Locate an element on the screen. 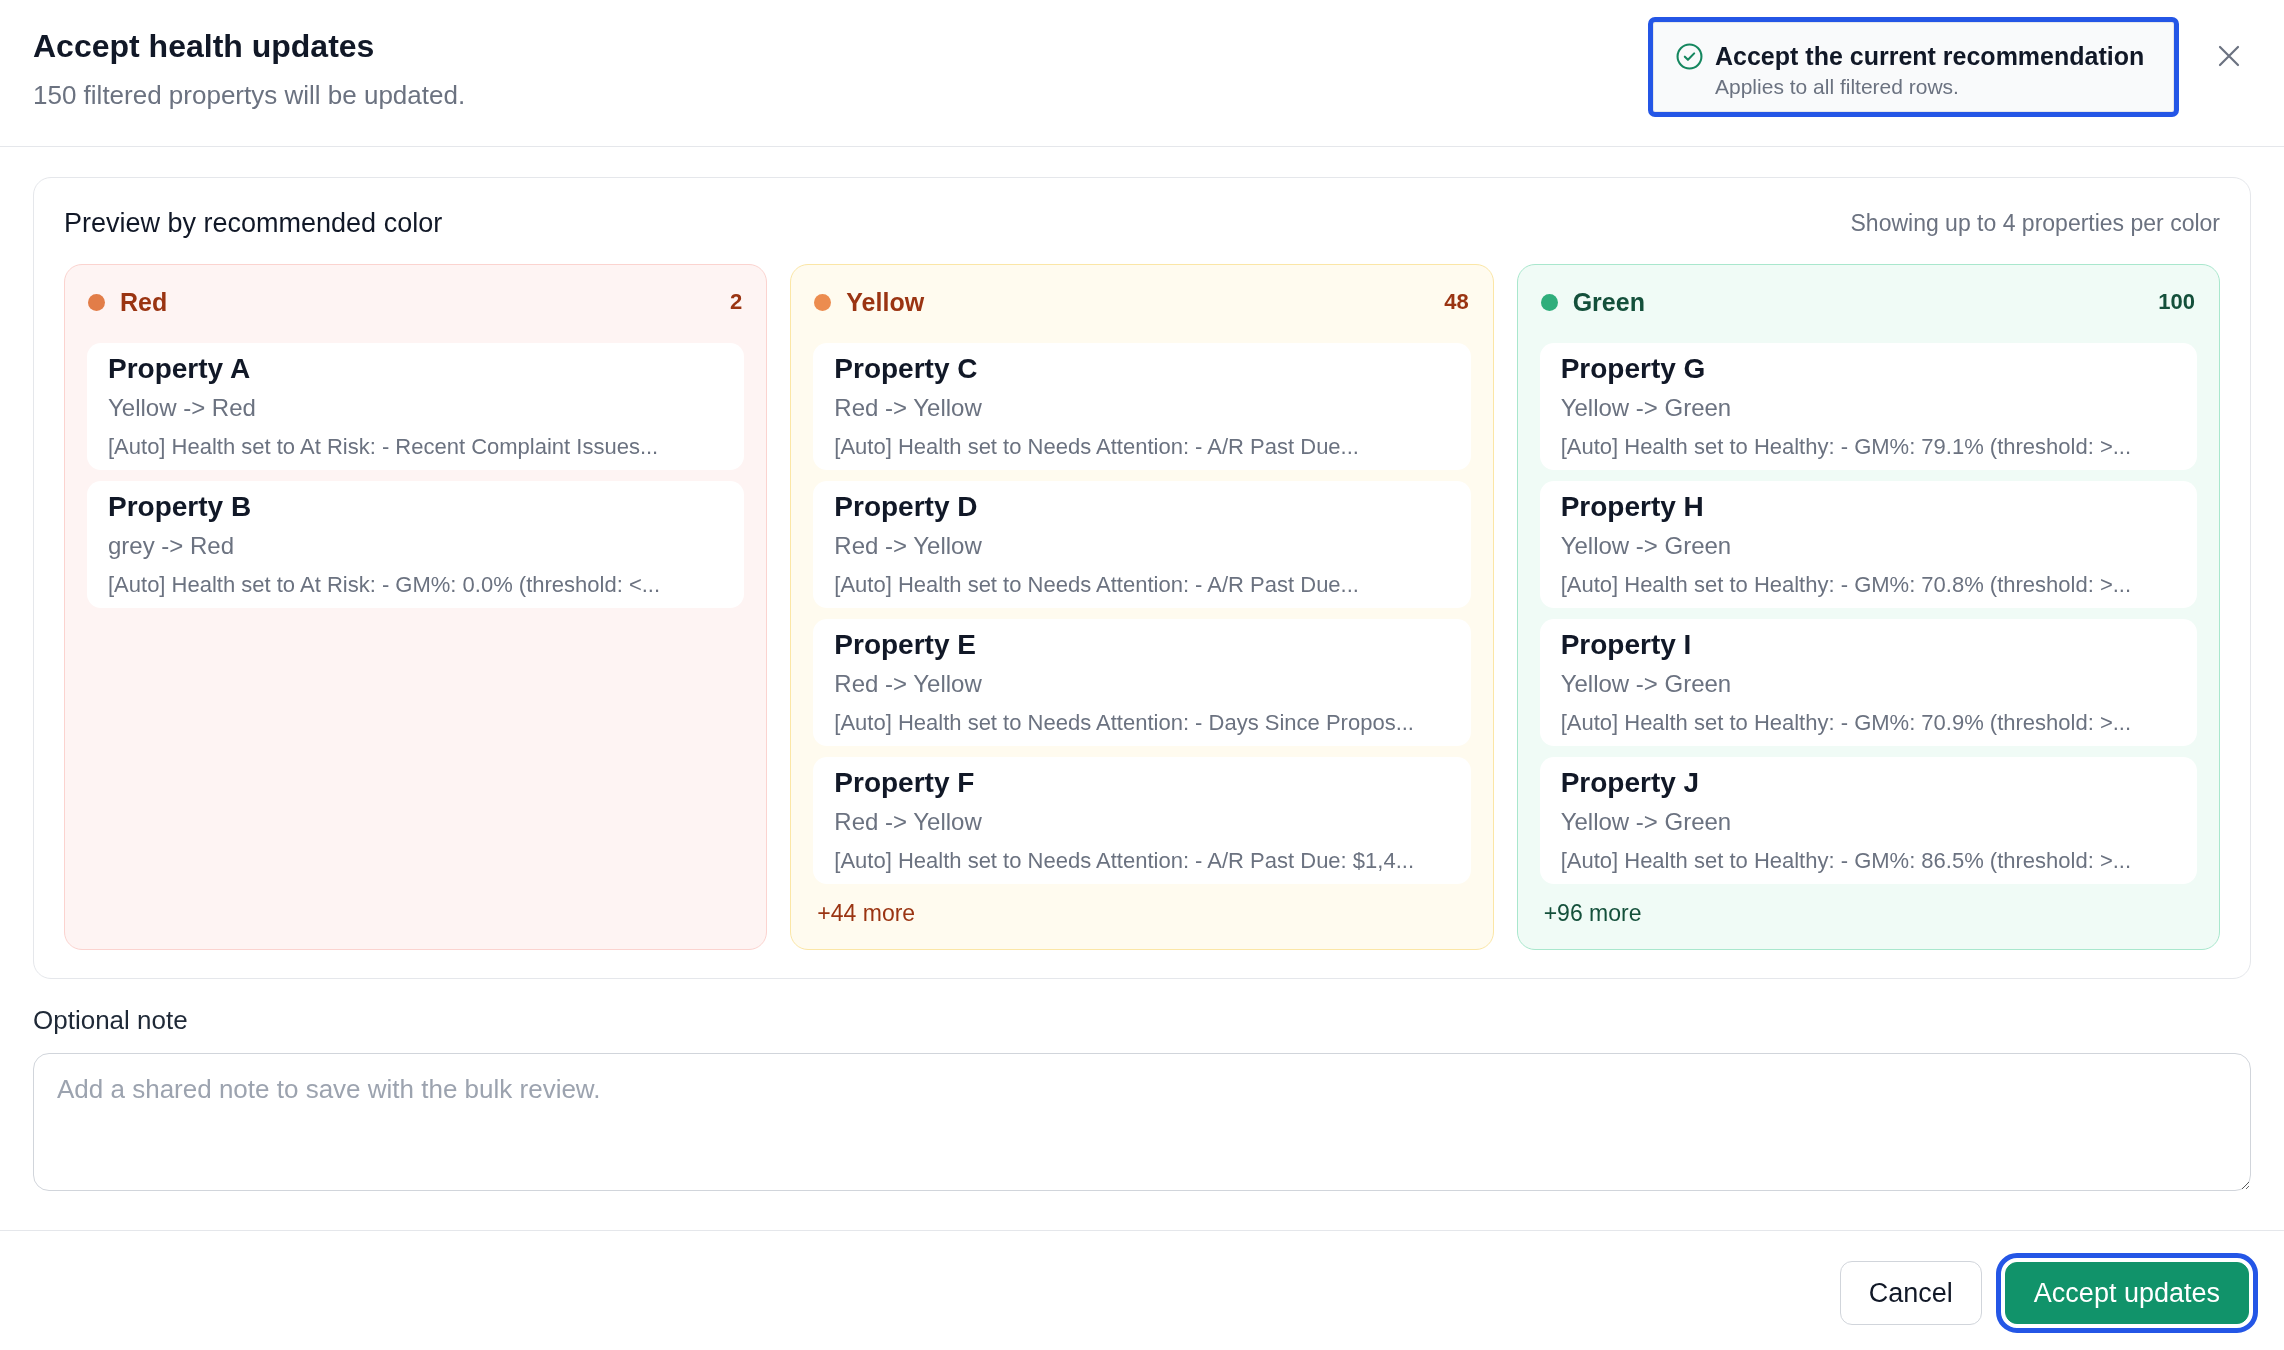  color-change: Yellow -> Red is located at coordinates (182, 408).